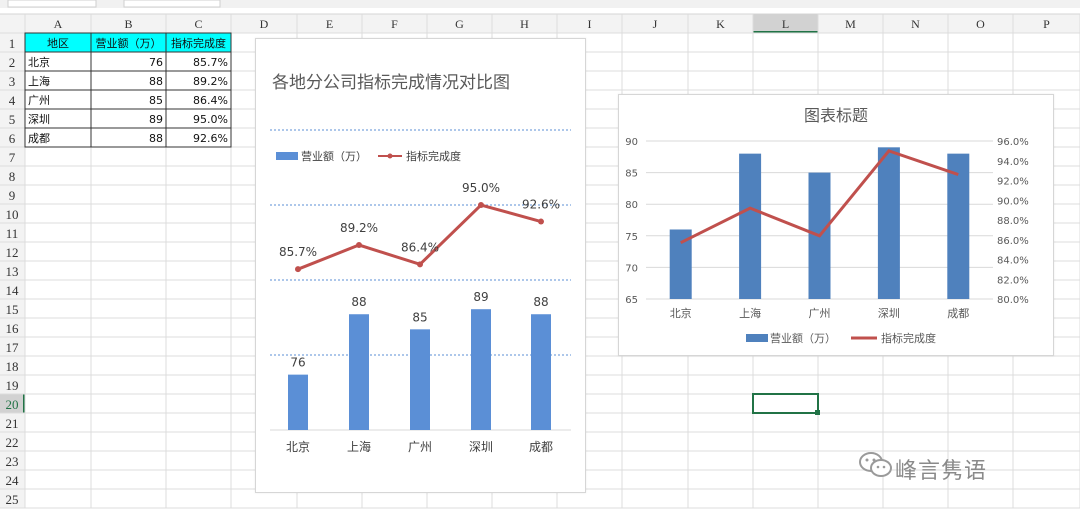  Describe the element at coordinates (12, 423) in the screenshot. I see `row-header-21: 21` at that location.